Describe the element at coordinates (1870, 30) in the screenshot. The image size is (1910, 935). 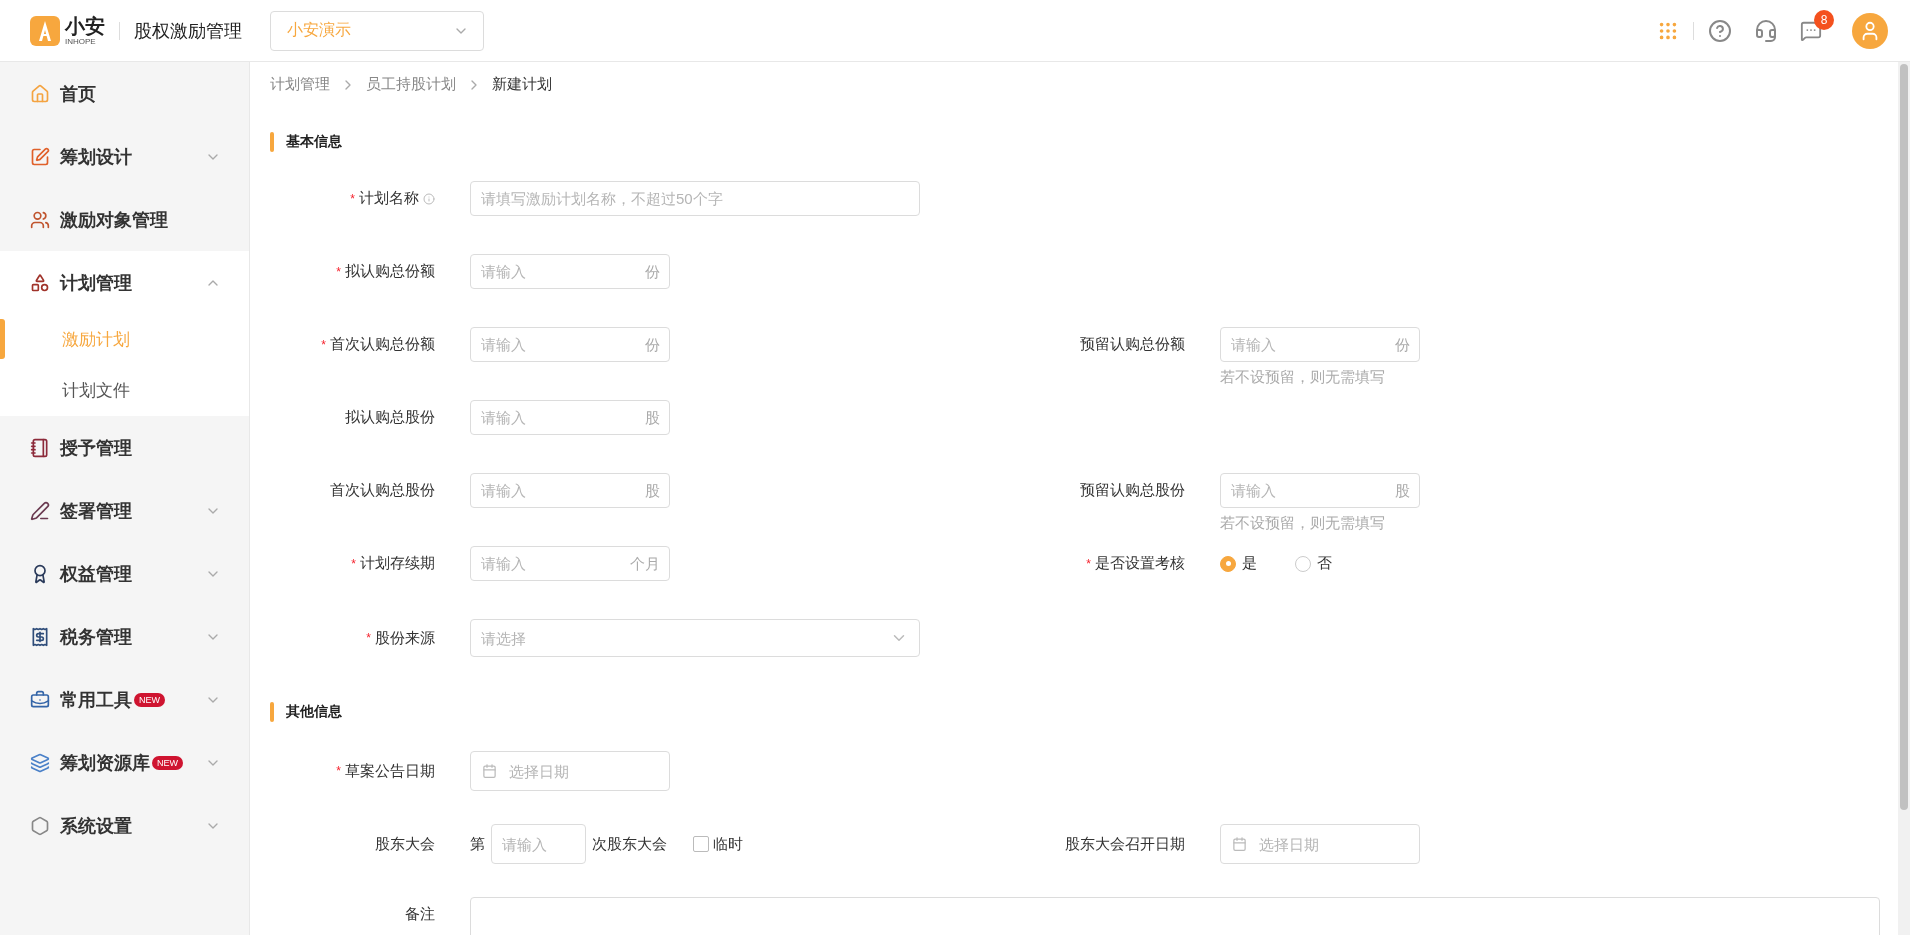
I see `avatar` at that location.